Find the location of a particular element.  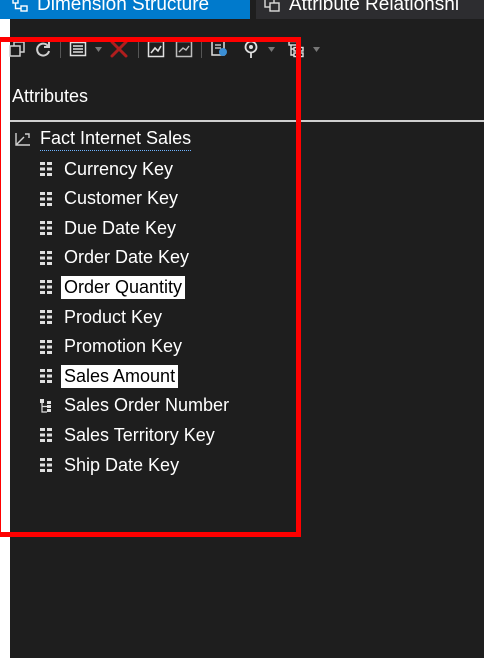

process-icon is located at coordinates (17, 49).